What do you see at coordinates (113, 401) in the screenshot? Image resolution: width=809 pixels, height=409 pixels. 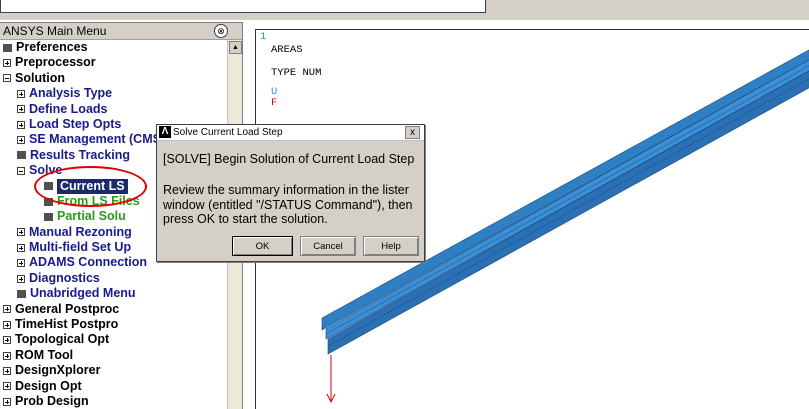 I see `menu-item-prob-design: Prob Design` at bounding box center [113, 401].